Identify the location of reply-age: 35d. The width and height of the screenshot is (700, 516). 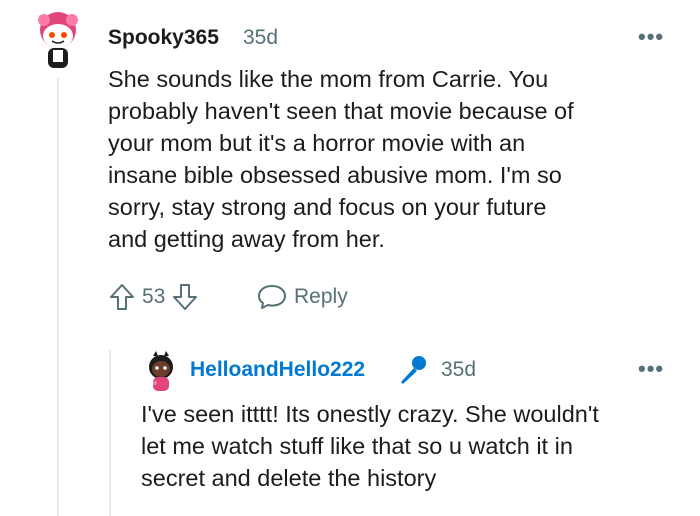
(459, 369).